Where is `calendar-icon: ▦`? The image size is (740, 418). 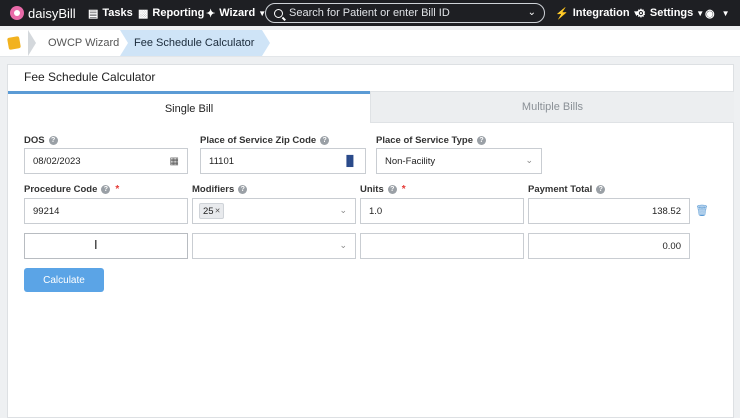
calendar-icon: ▦ is located at coordinates (174, 161).